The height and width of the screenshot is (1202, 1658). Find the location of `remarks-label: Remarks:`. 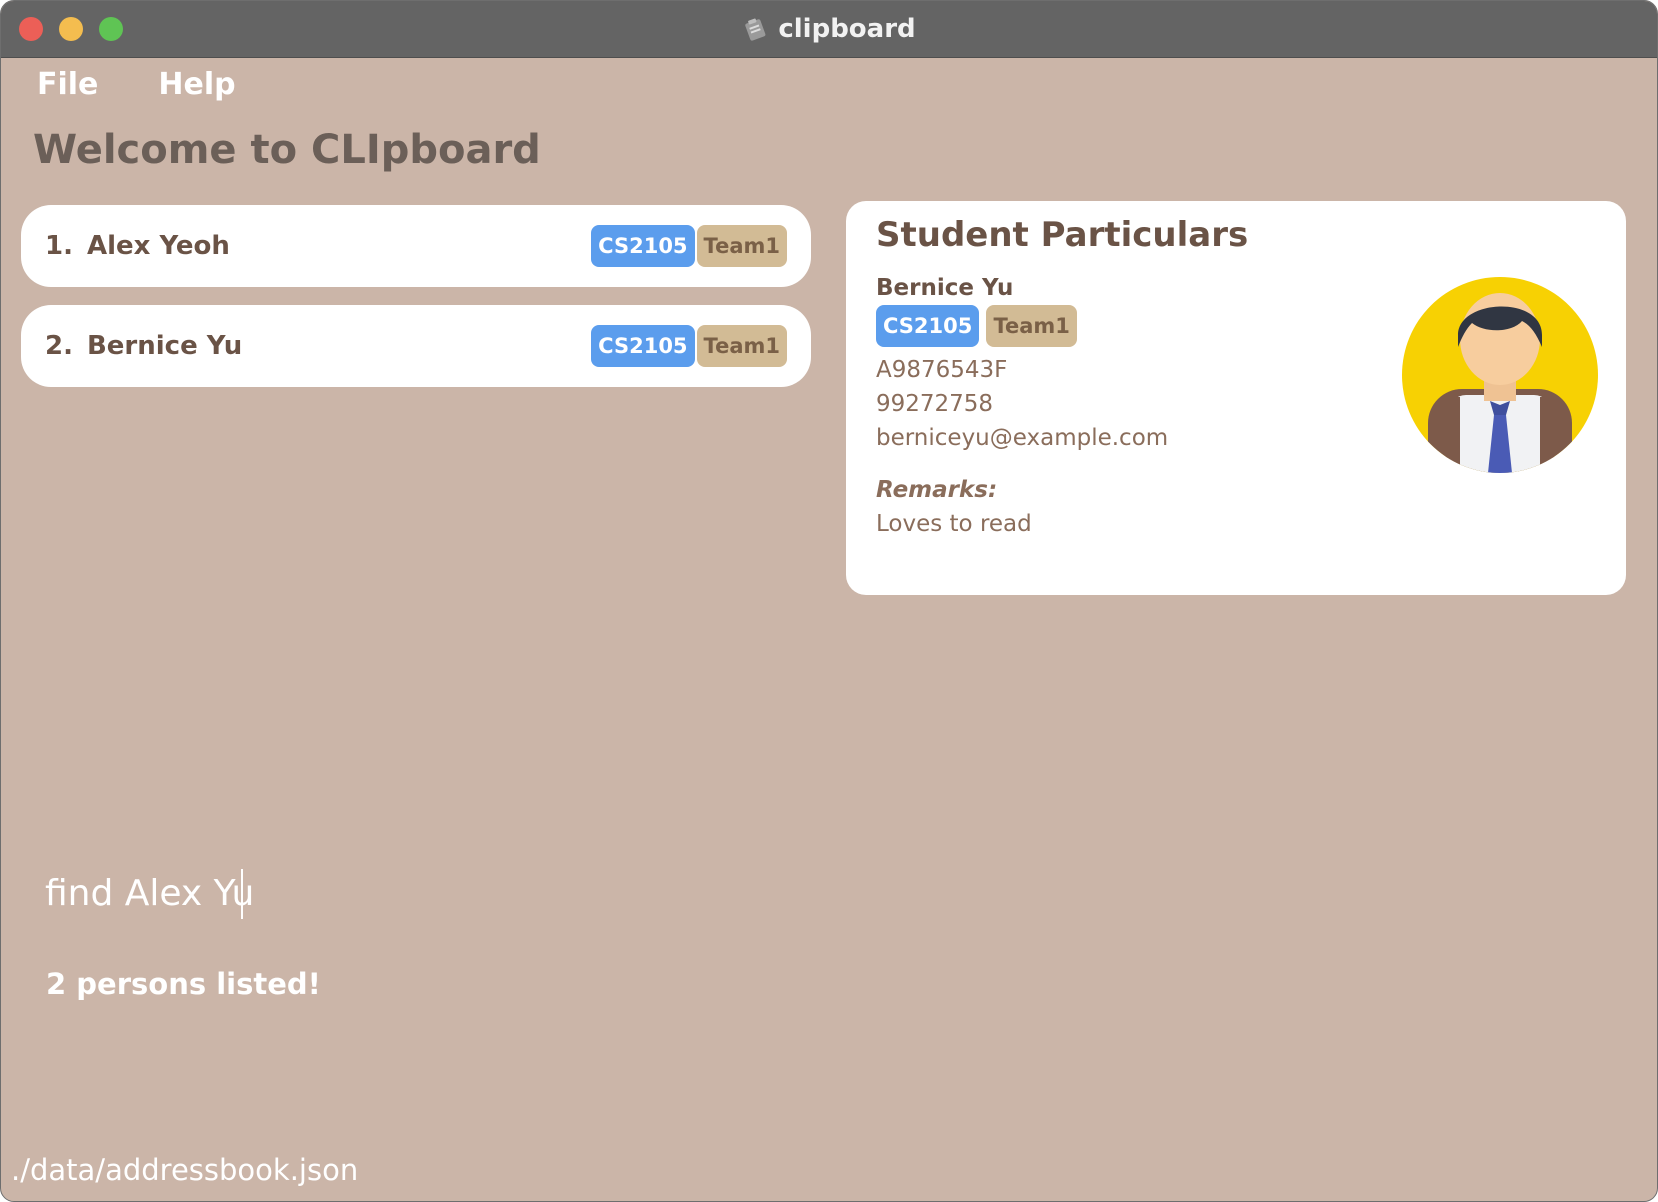

remarks-label: Remarks: is located at coordinates (937, 490).